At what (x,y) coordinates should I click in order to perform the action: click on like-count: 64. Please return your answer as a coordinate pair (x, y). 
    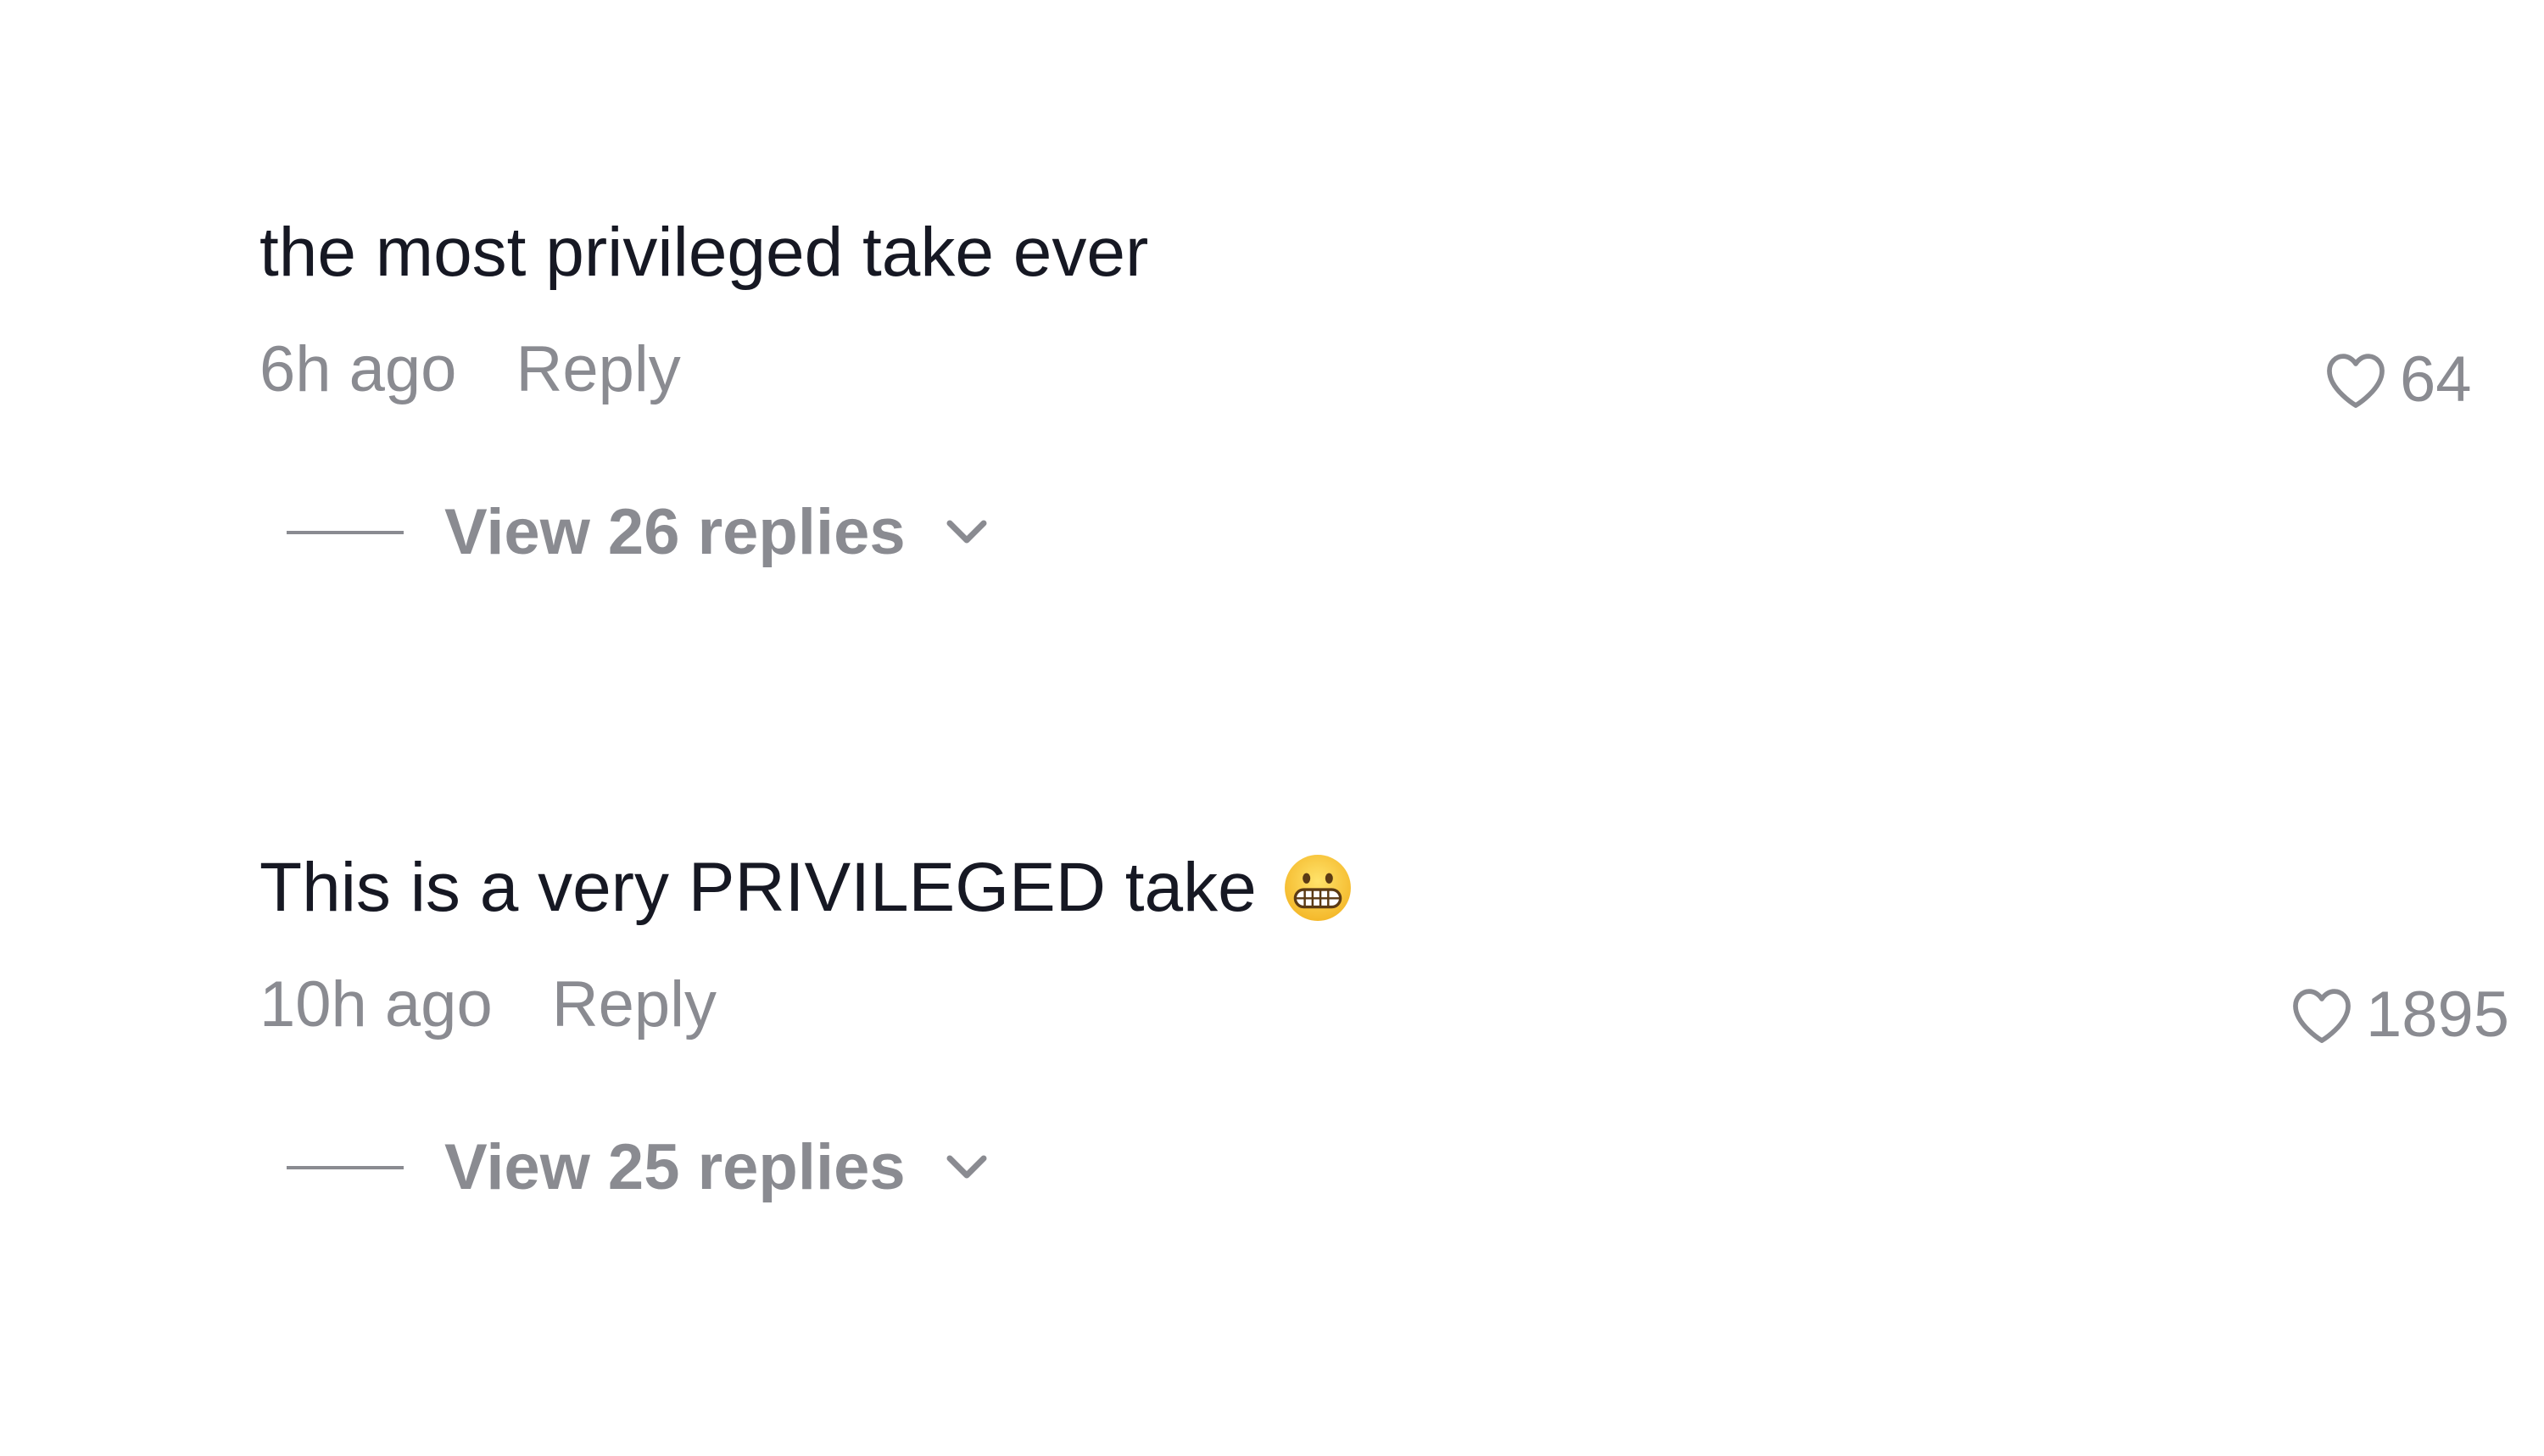
    Looking at the image, I should click on (2436, 379).